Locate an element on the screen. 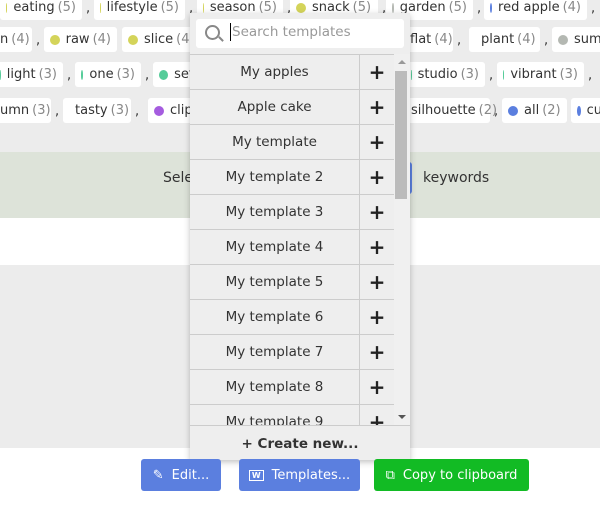  template-name: My template 3 is located at coordinates (275, 212).